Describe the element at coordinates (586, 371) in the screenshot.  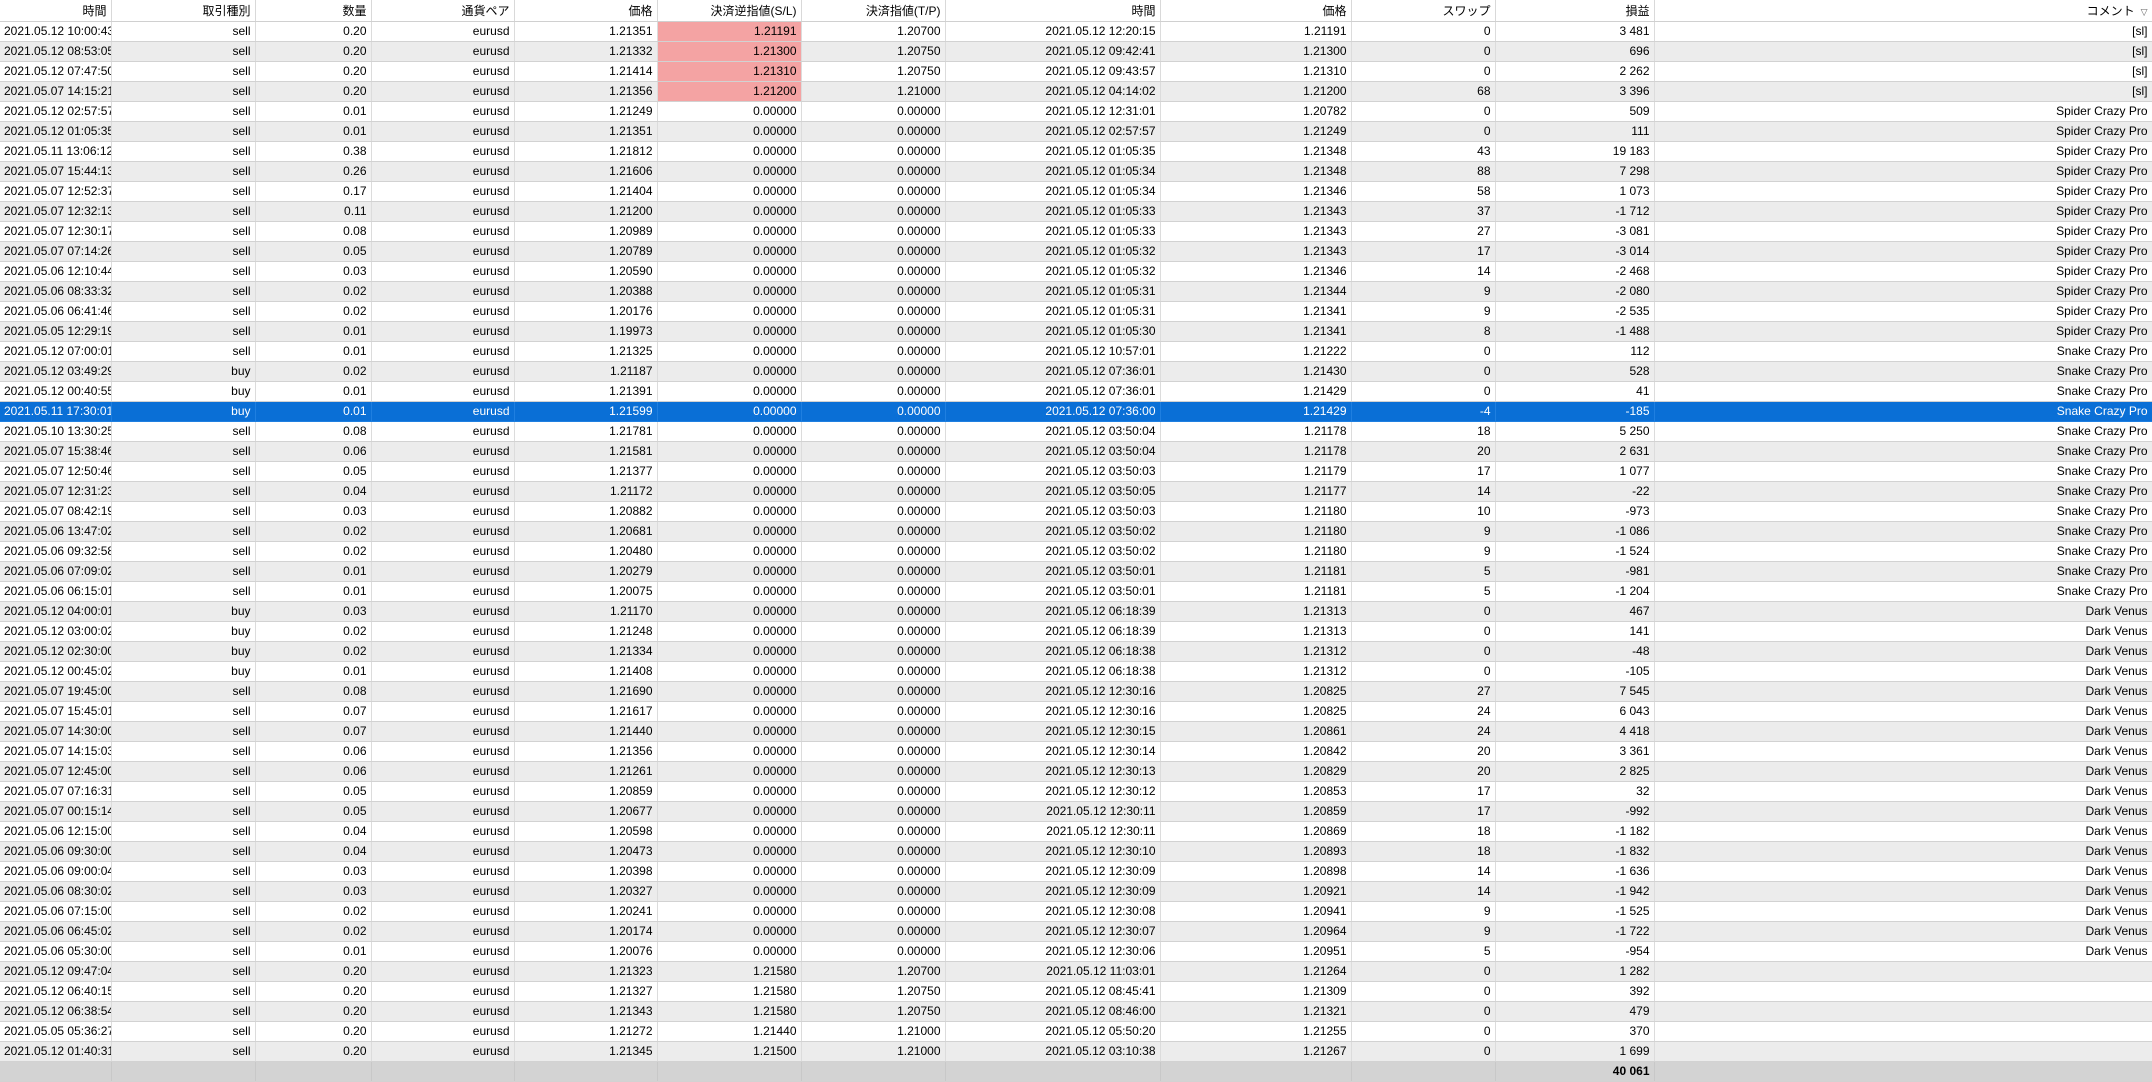
I see `cell-open-price: 1.21187` at that location.